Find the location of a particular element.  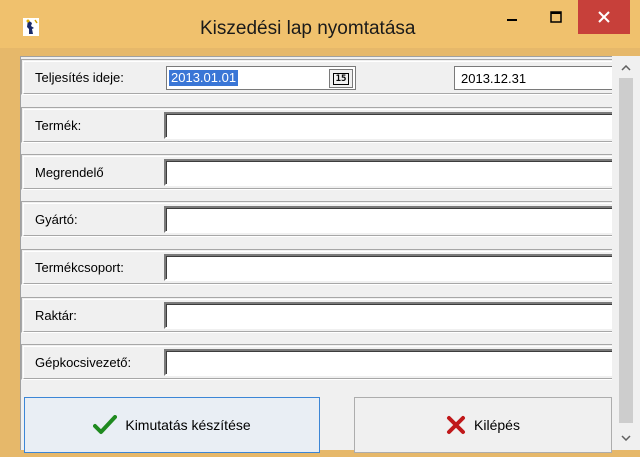

product-group-input is located at coordinates (393, 267).